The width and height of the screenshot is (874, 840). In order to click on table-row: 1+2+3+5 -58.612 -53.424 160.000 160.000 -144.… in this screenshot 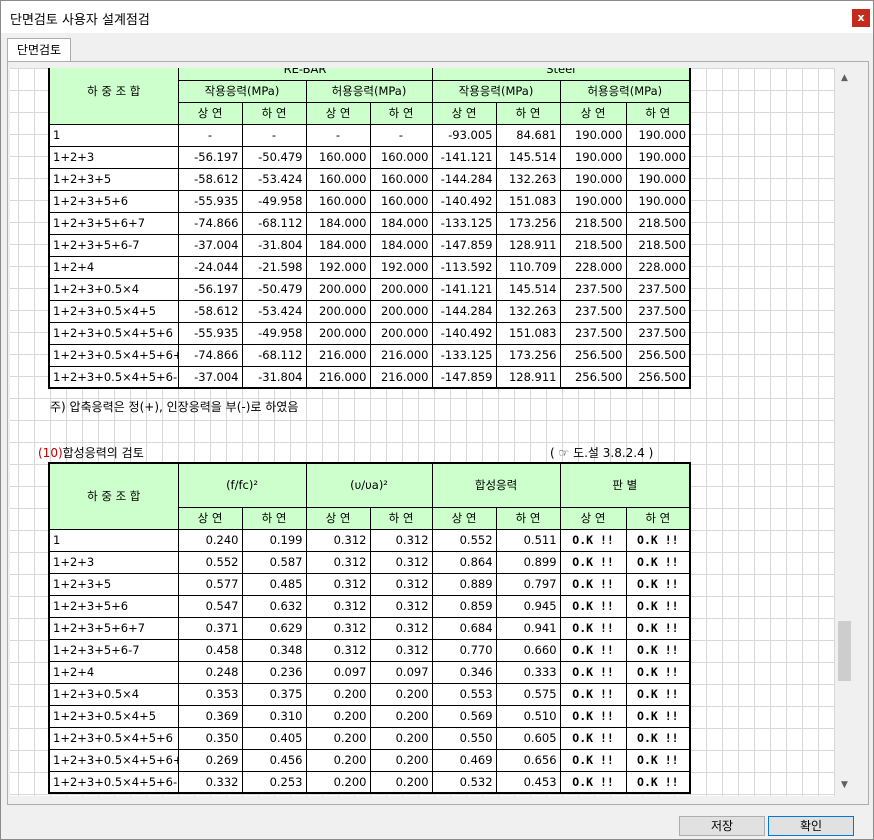, I will do `click(370, 179)`.